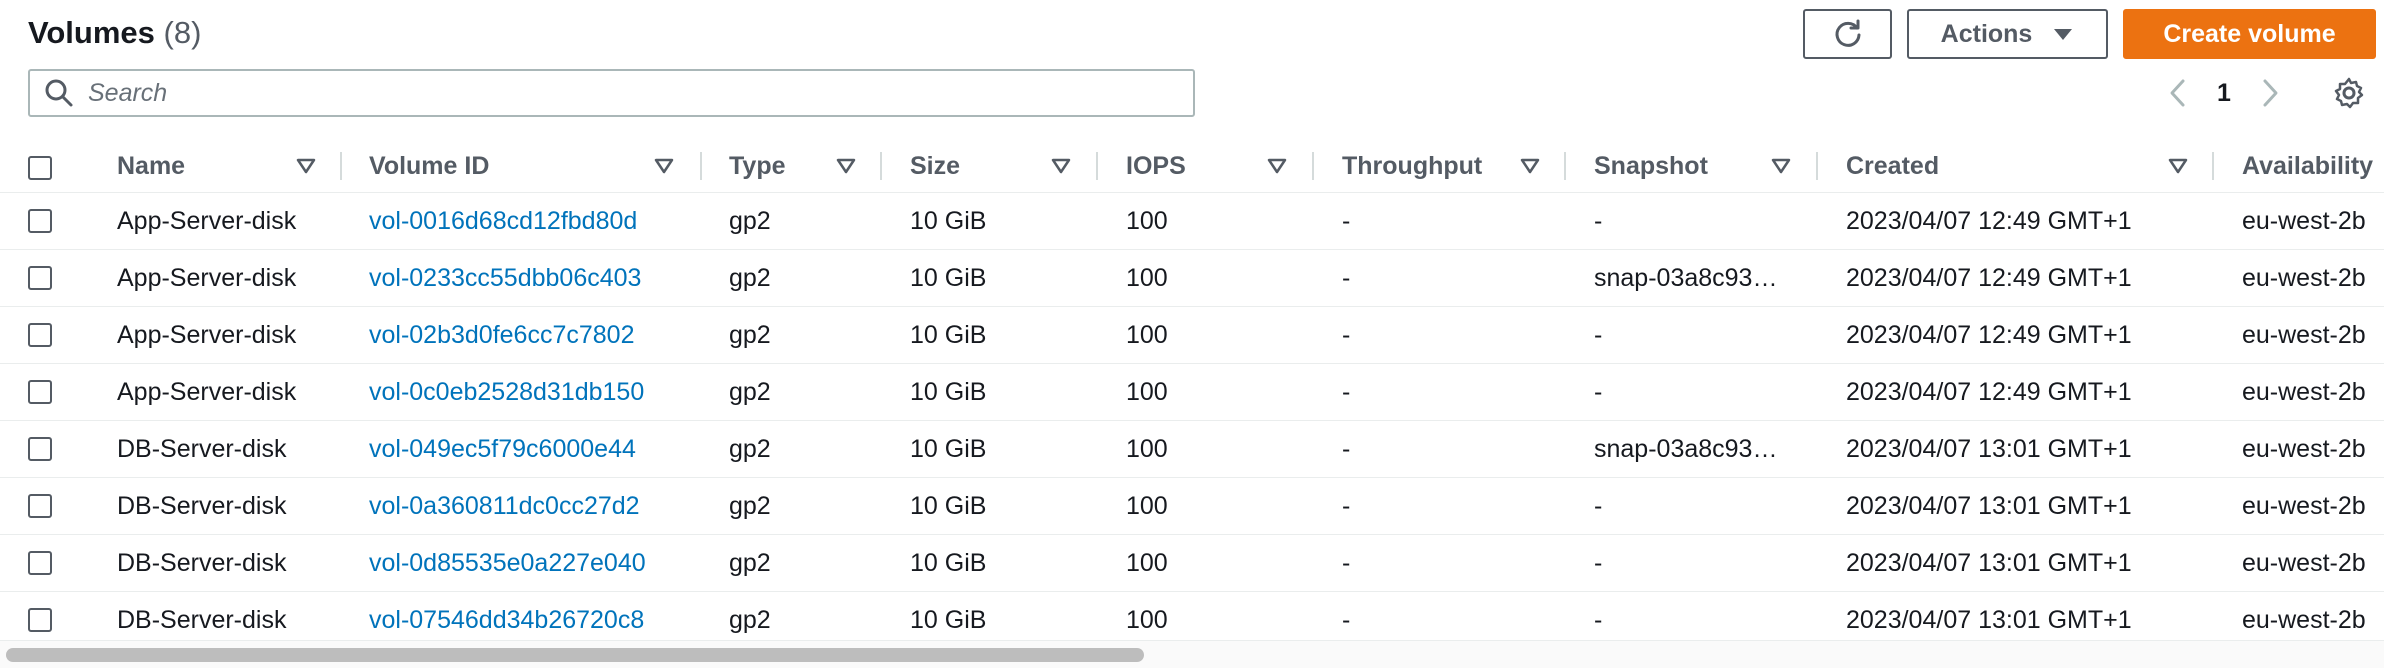  What do you see at coordinates (529, 221) in the screenshot?
I see `cell-volume-id-link: vol-0016d68cd12fbd80d` at bounding box center [529, 221].